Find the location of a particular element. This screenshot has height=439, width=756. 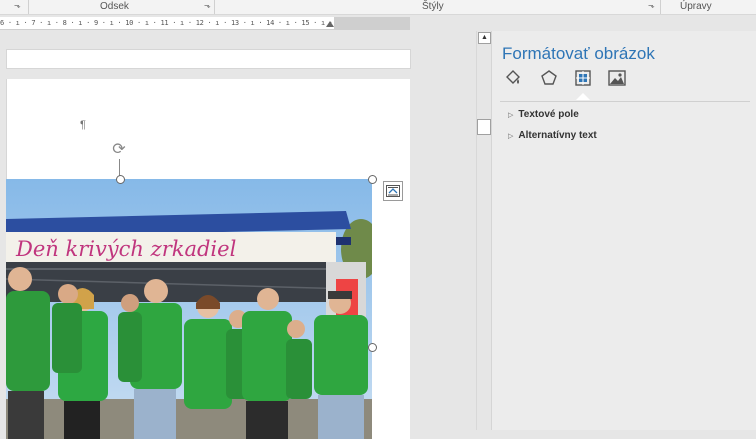

ribbon-group-labels: ⬎ Odsek ⬎ Štýly ⬎ Úpravy is located at coordinates (378, 7).